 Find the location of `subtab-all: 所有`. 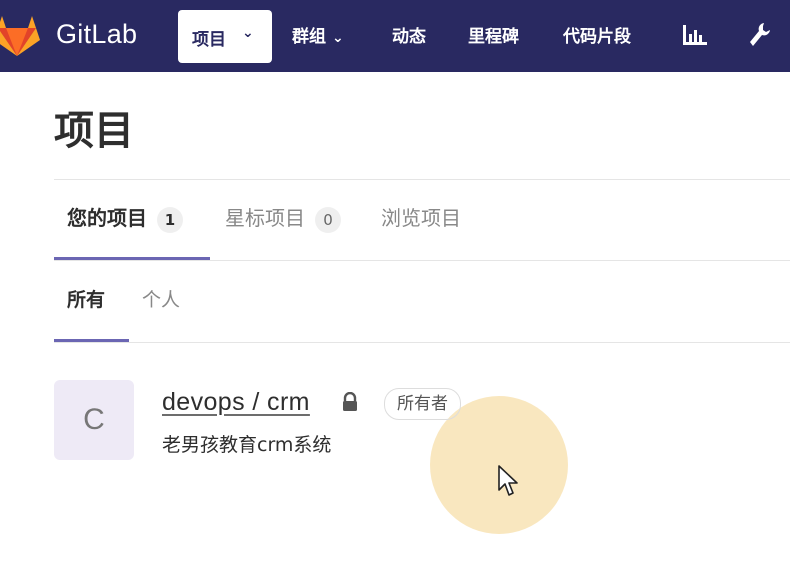

subtab-all: 所有 is located at coordinates (86, 300).